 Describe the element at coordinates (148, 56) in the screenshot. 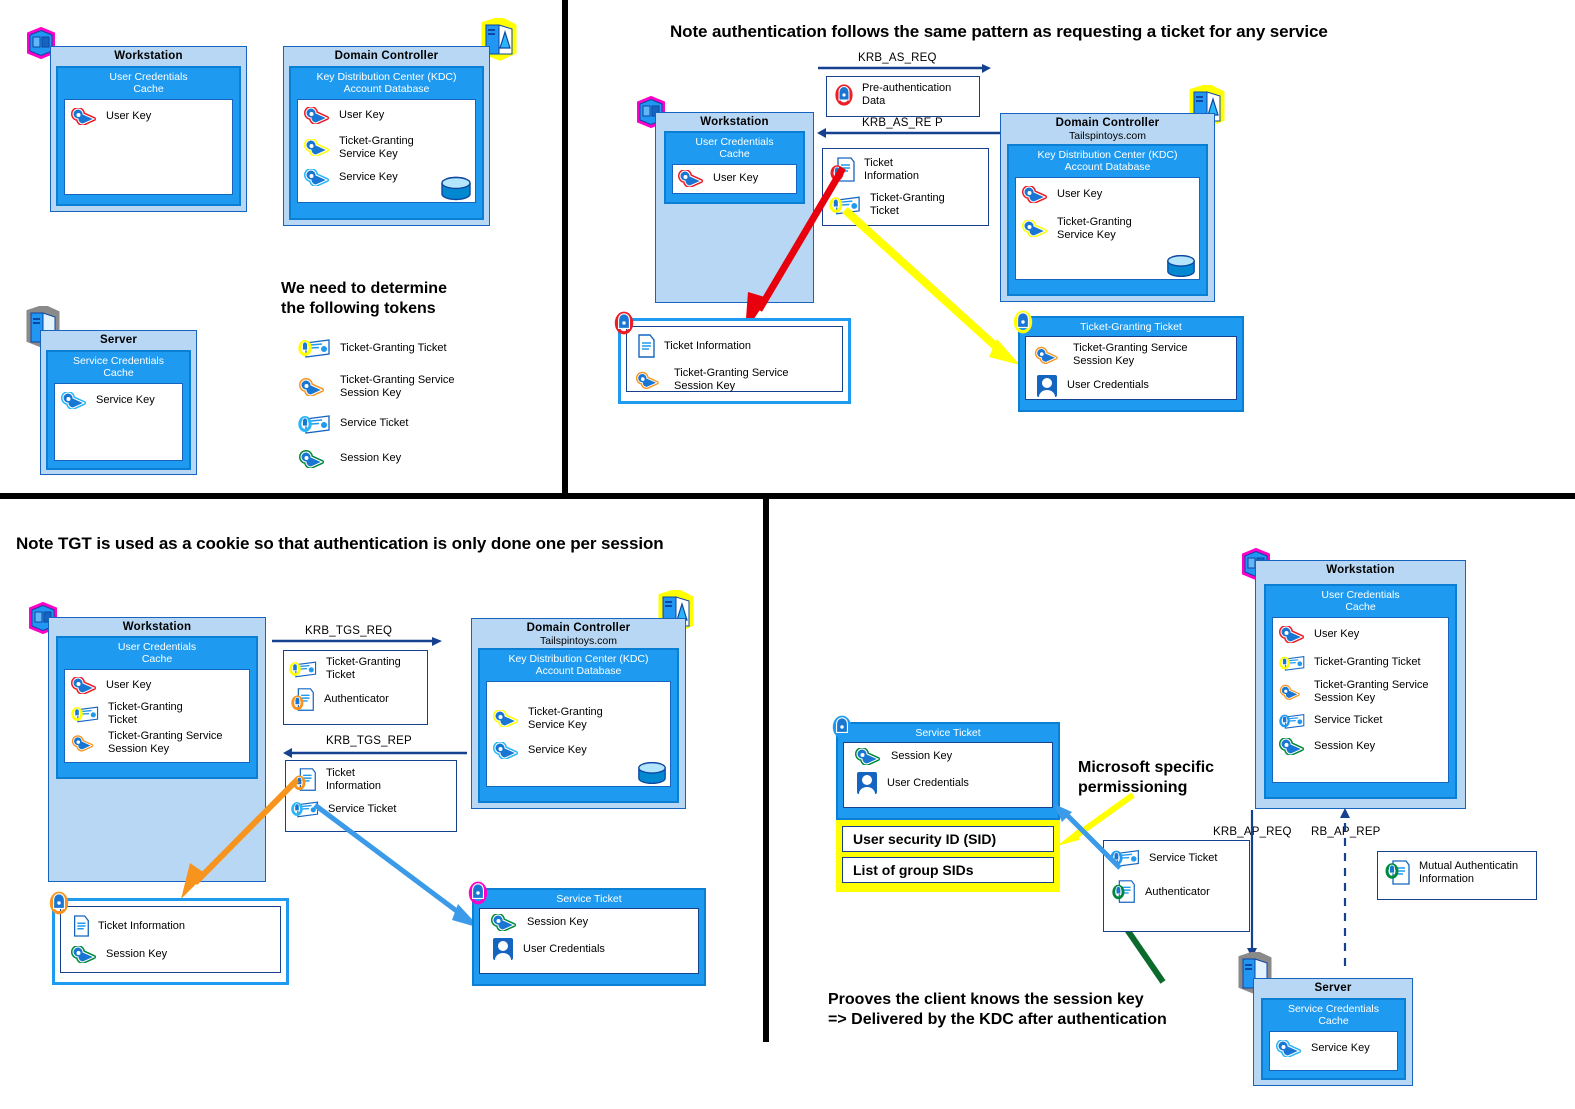

I see `q1-workstation-title: Workstation` at that location.